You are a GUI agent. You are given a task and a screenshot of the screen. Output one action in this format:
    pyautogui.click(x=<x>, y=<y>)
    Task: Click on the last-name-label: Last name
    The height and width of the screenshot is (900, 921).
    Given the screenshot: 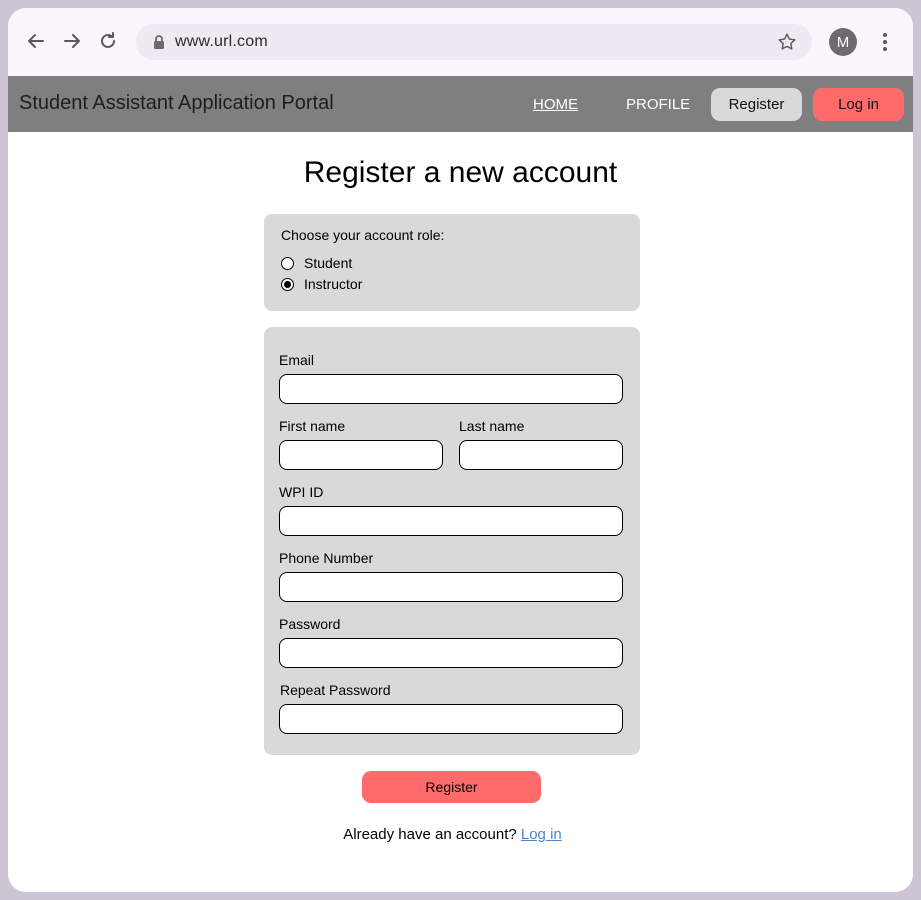 What is the action you would take?
    pyautogui.click(x=492, y=426)
    